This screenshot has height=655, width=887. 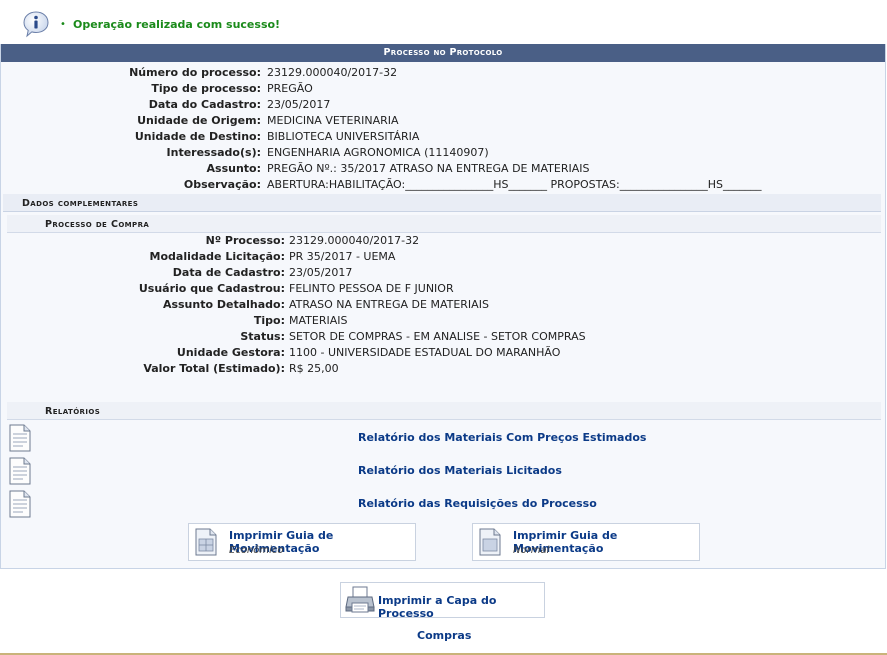 I want to click on compra-label: Modalidade Licitação:, so click(x=217, y=256).